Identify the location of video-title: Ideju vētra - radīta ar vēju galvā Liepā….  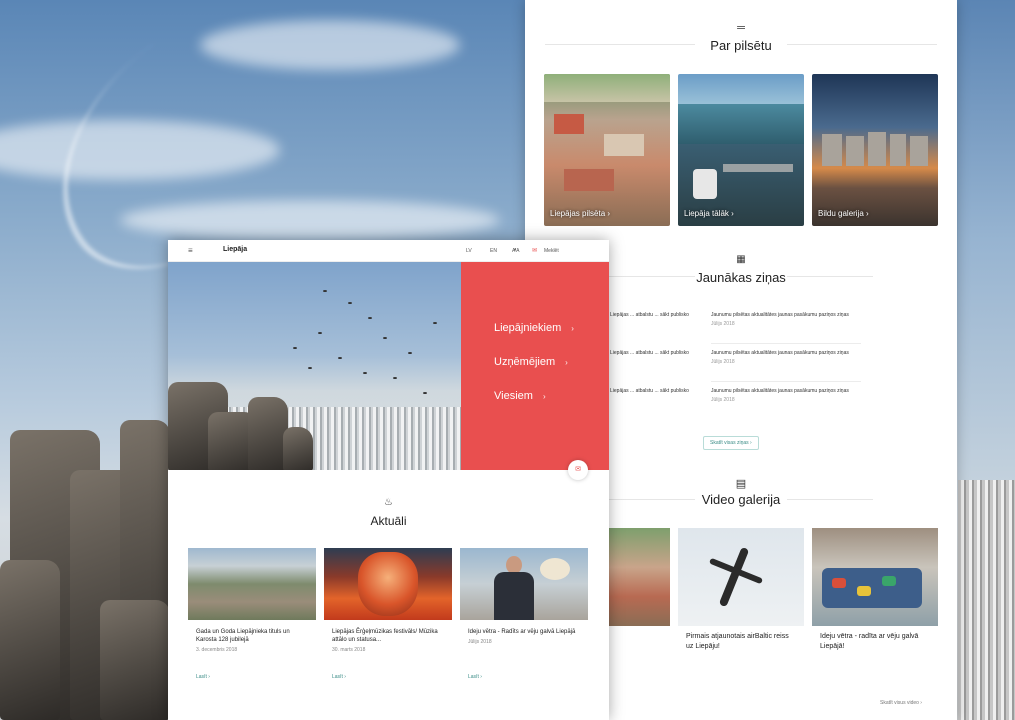
(869, 641).